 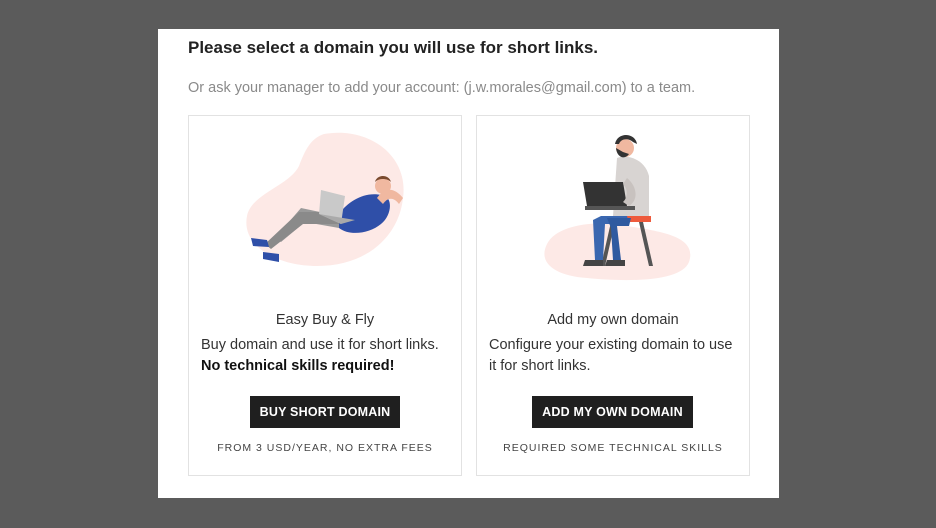 I want to click on option-description-text: Buy domain and use it for short links., so click(x=320, y=345).